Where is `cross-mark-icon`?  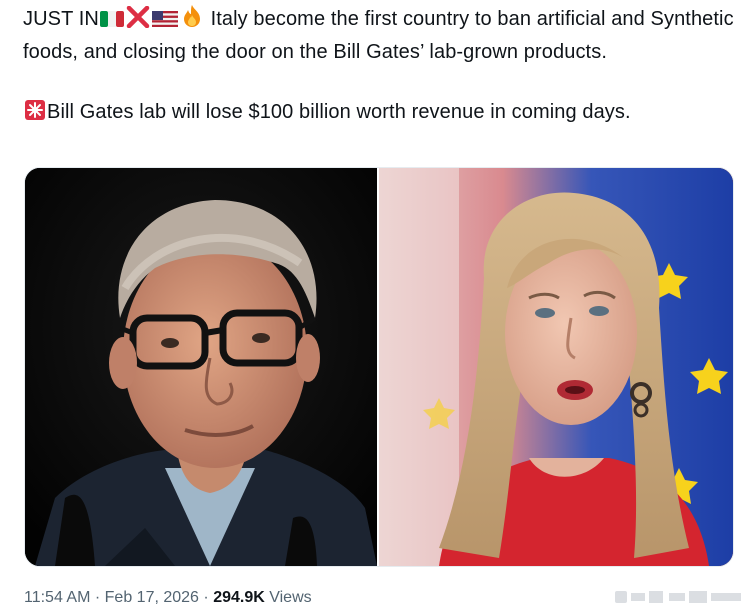
cross-mark-icon is located at coordinates (138, 21).